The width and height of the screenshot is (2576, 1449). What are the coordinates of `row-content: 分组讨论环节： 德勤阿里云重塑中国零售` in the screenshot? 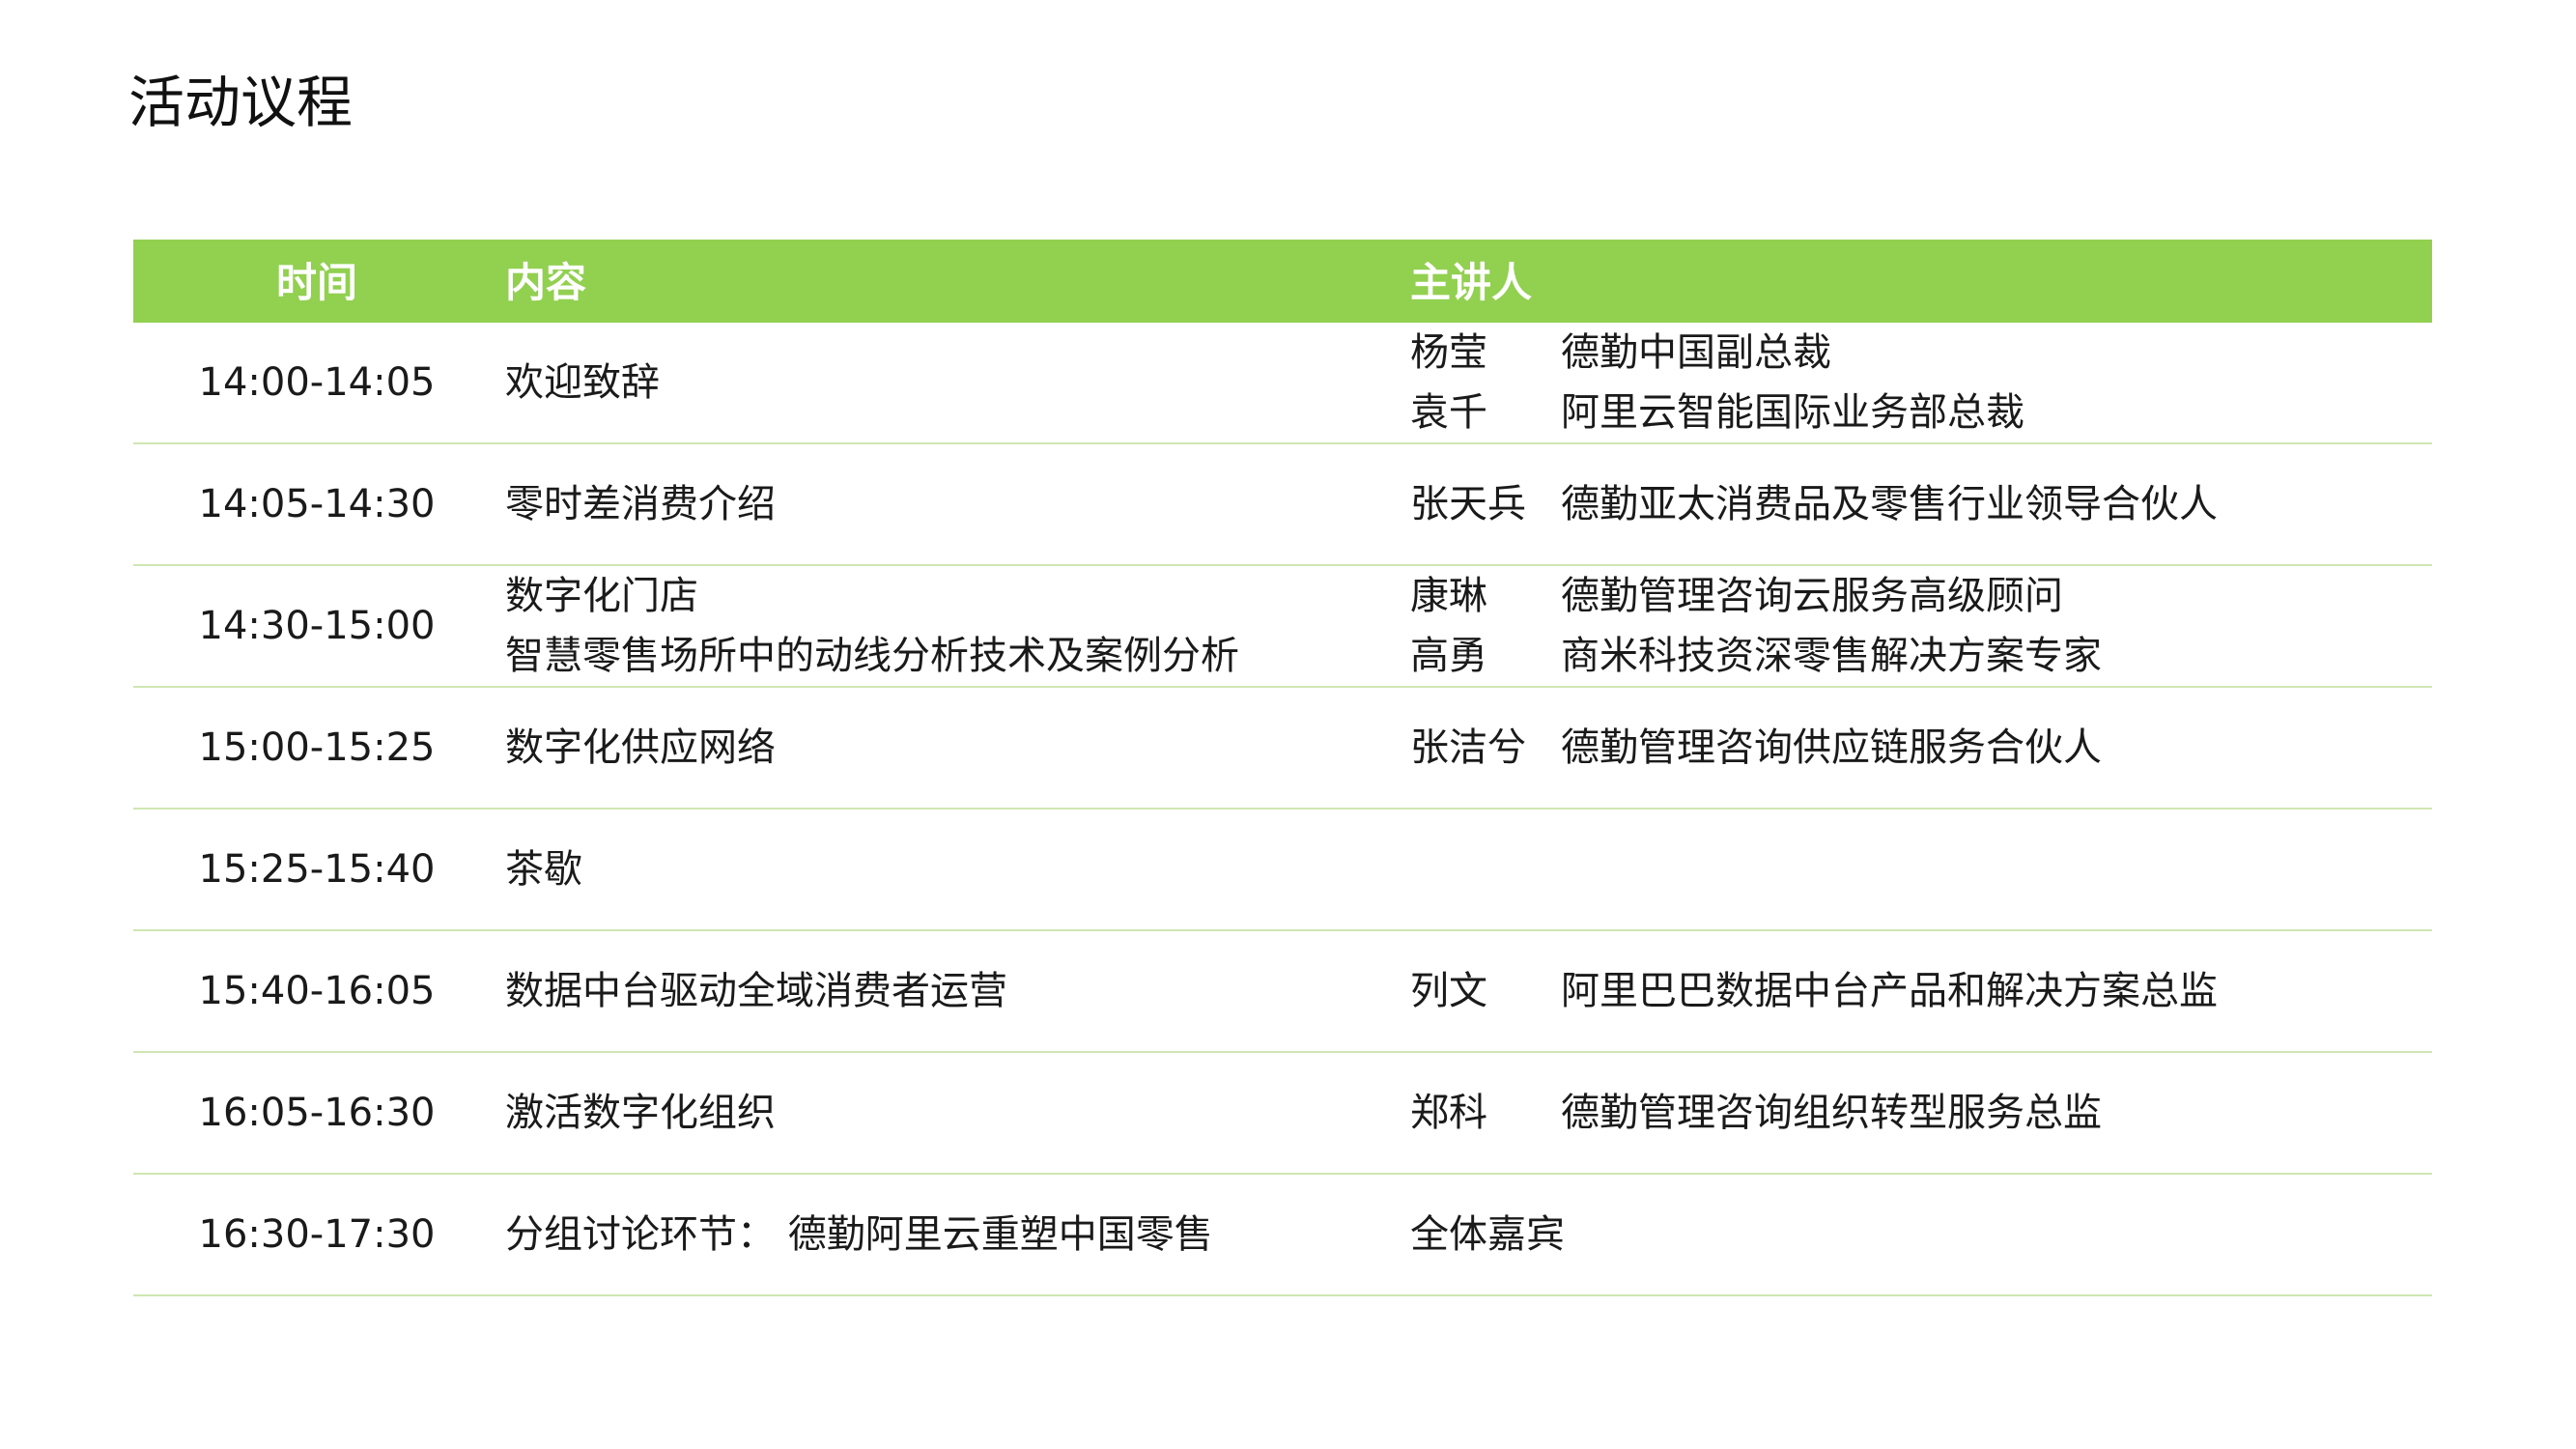 It's located at (954, 1234).